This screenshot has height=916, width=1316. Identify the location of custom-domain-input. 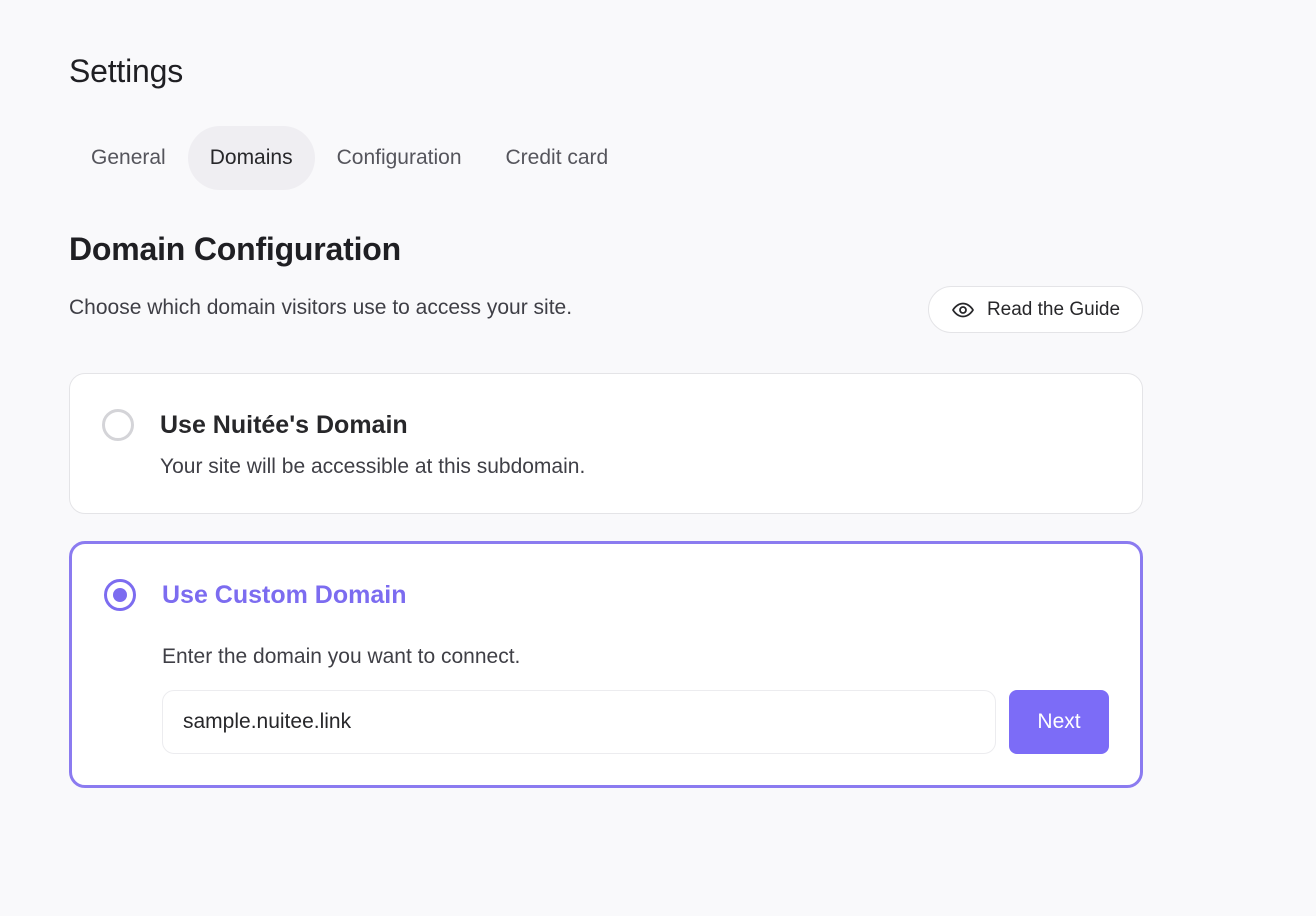
(579, 722).